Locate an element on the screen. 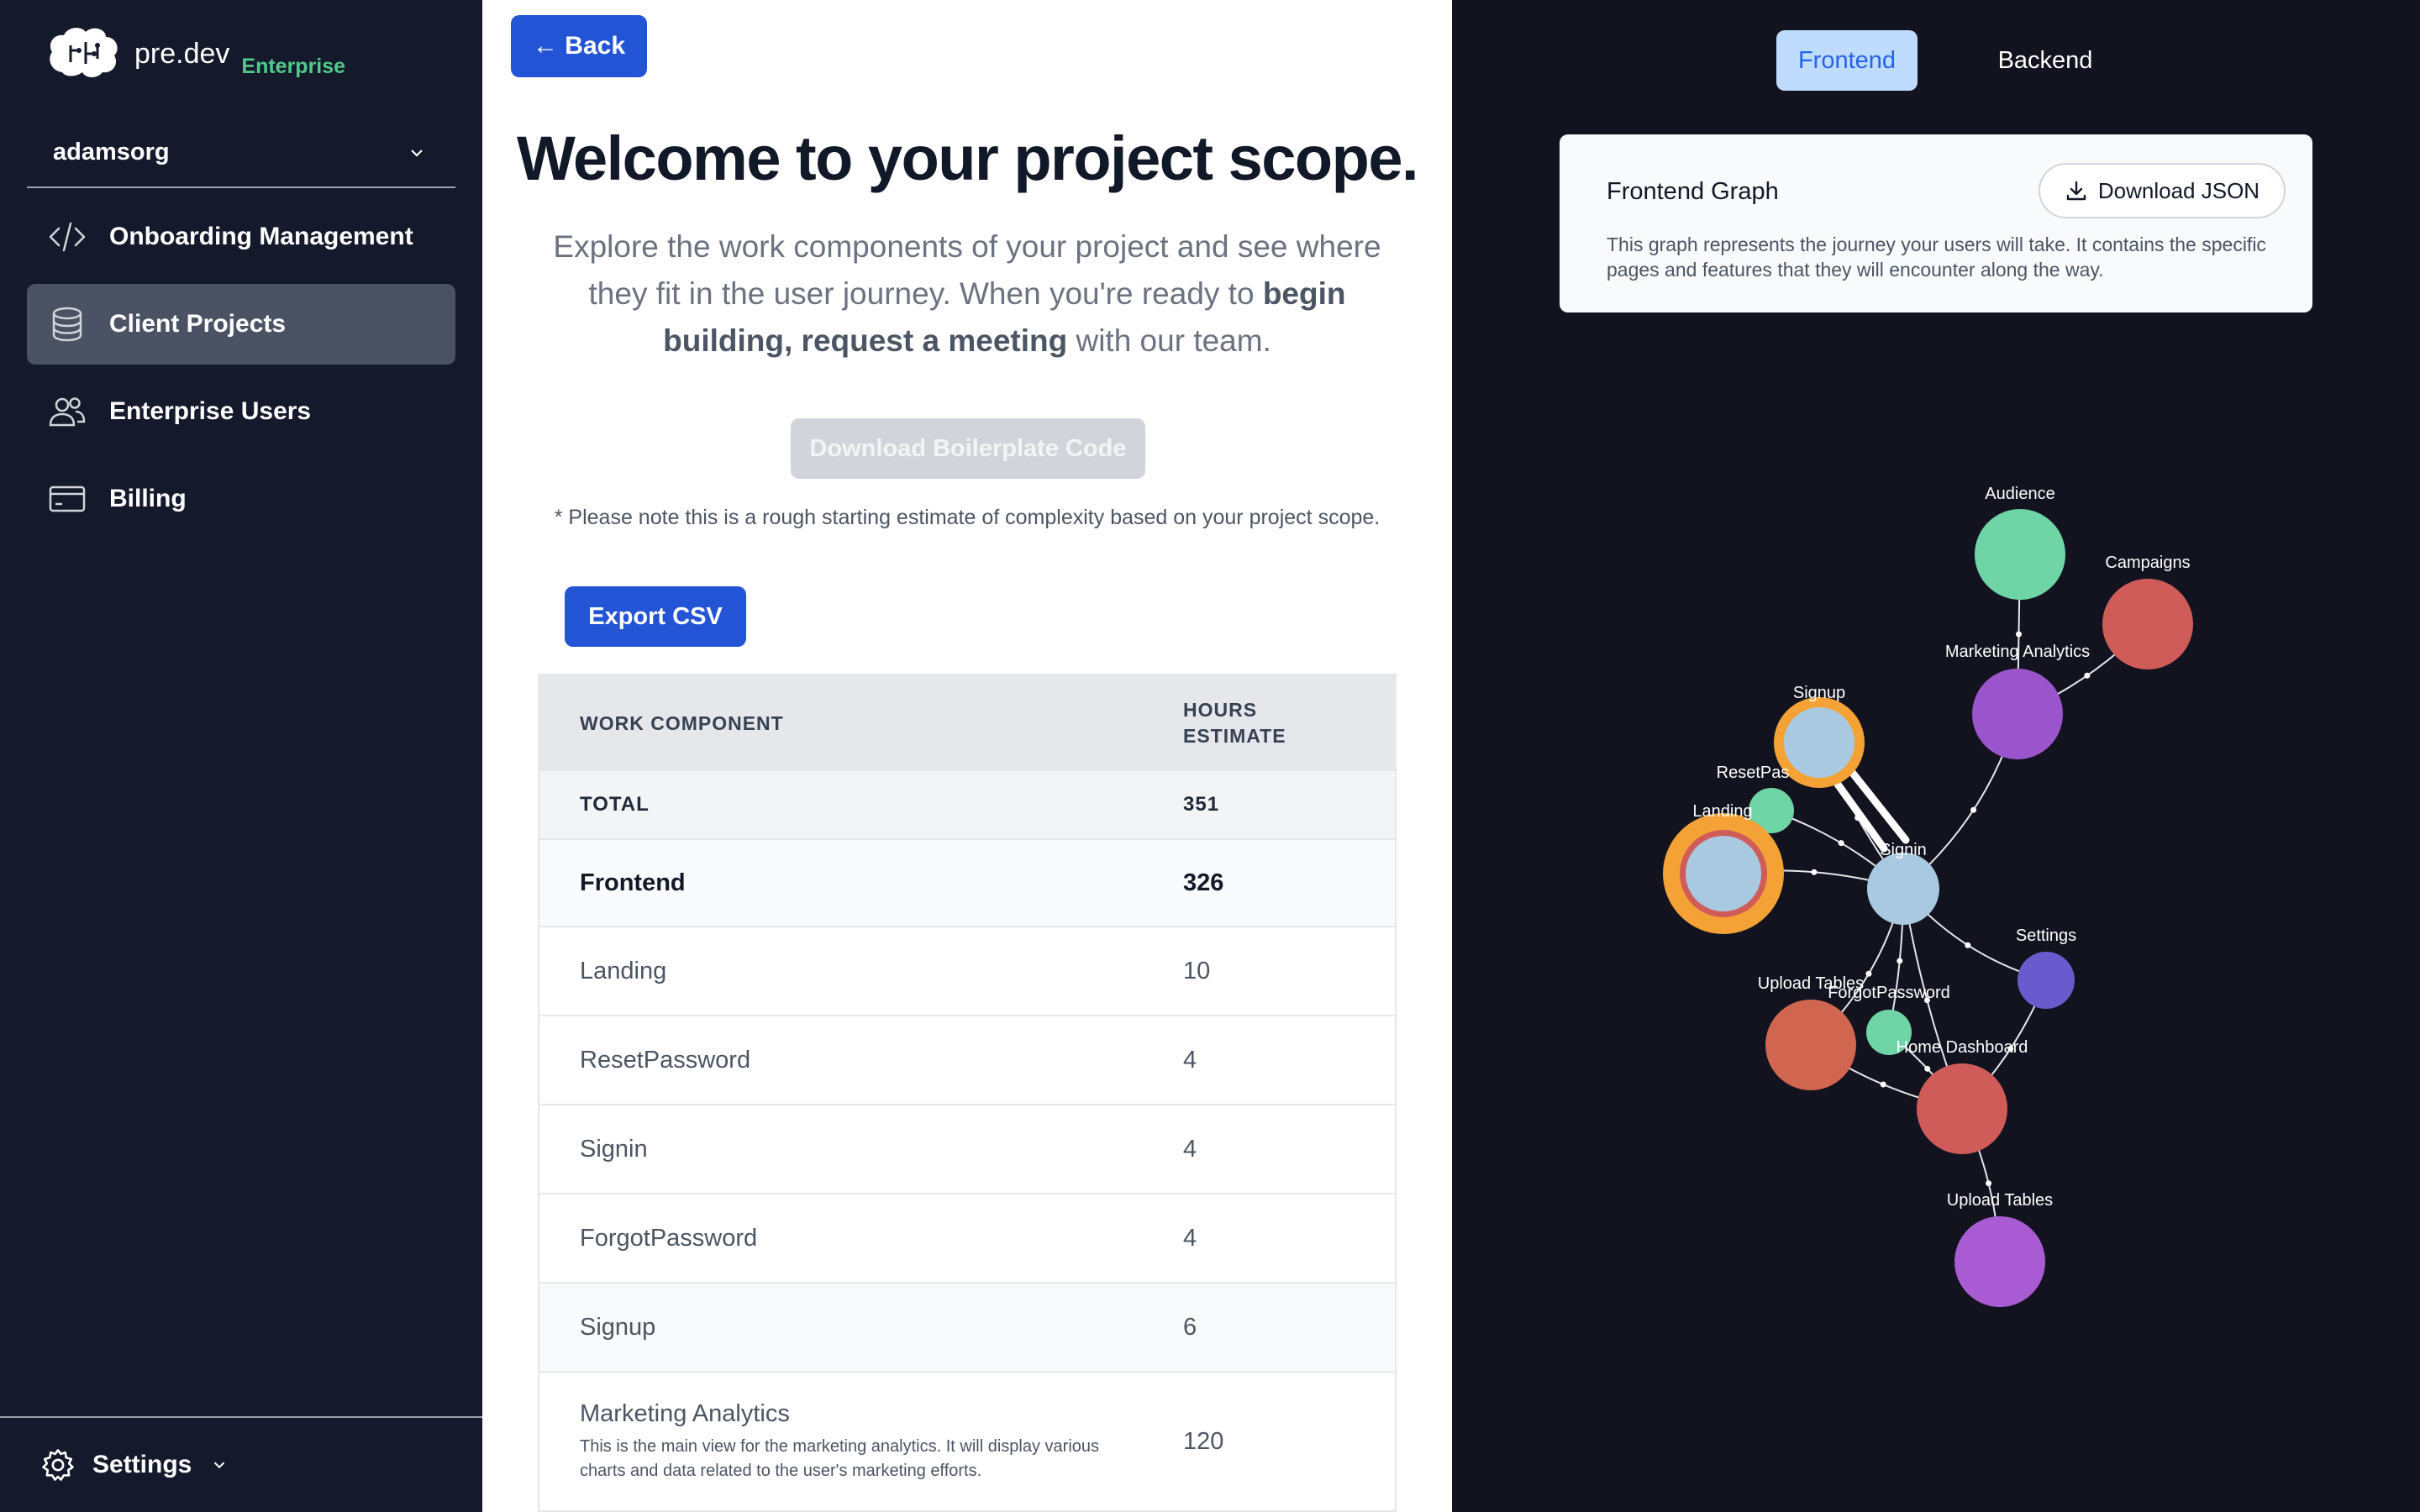 This screenshot has height=1512, width=2420. component-name: Marketing Analytics is located at coordinates (685, 1413).